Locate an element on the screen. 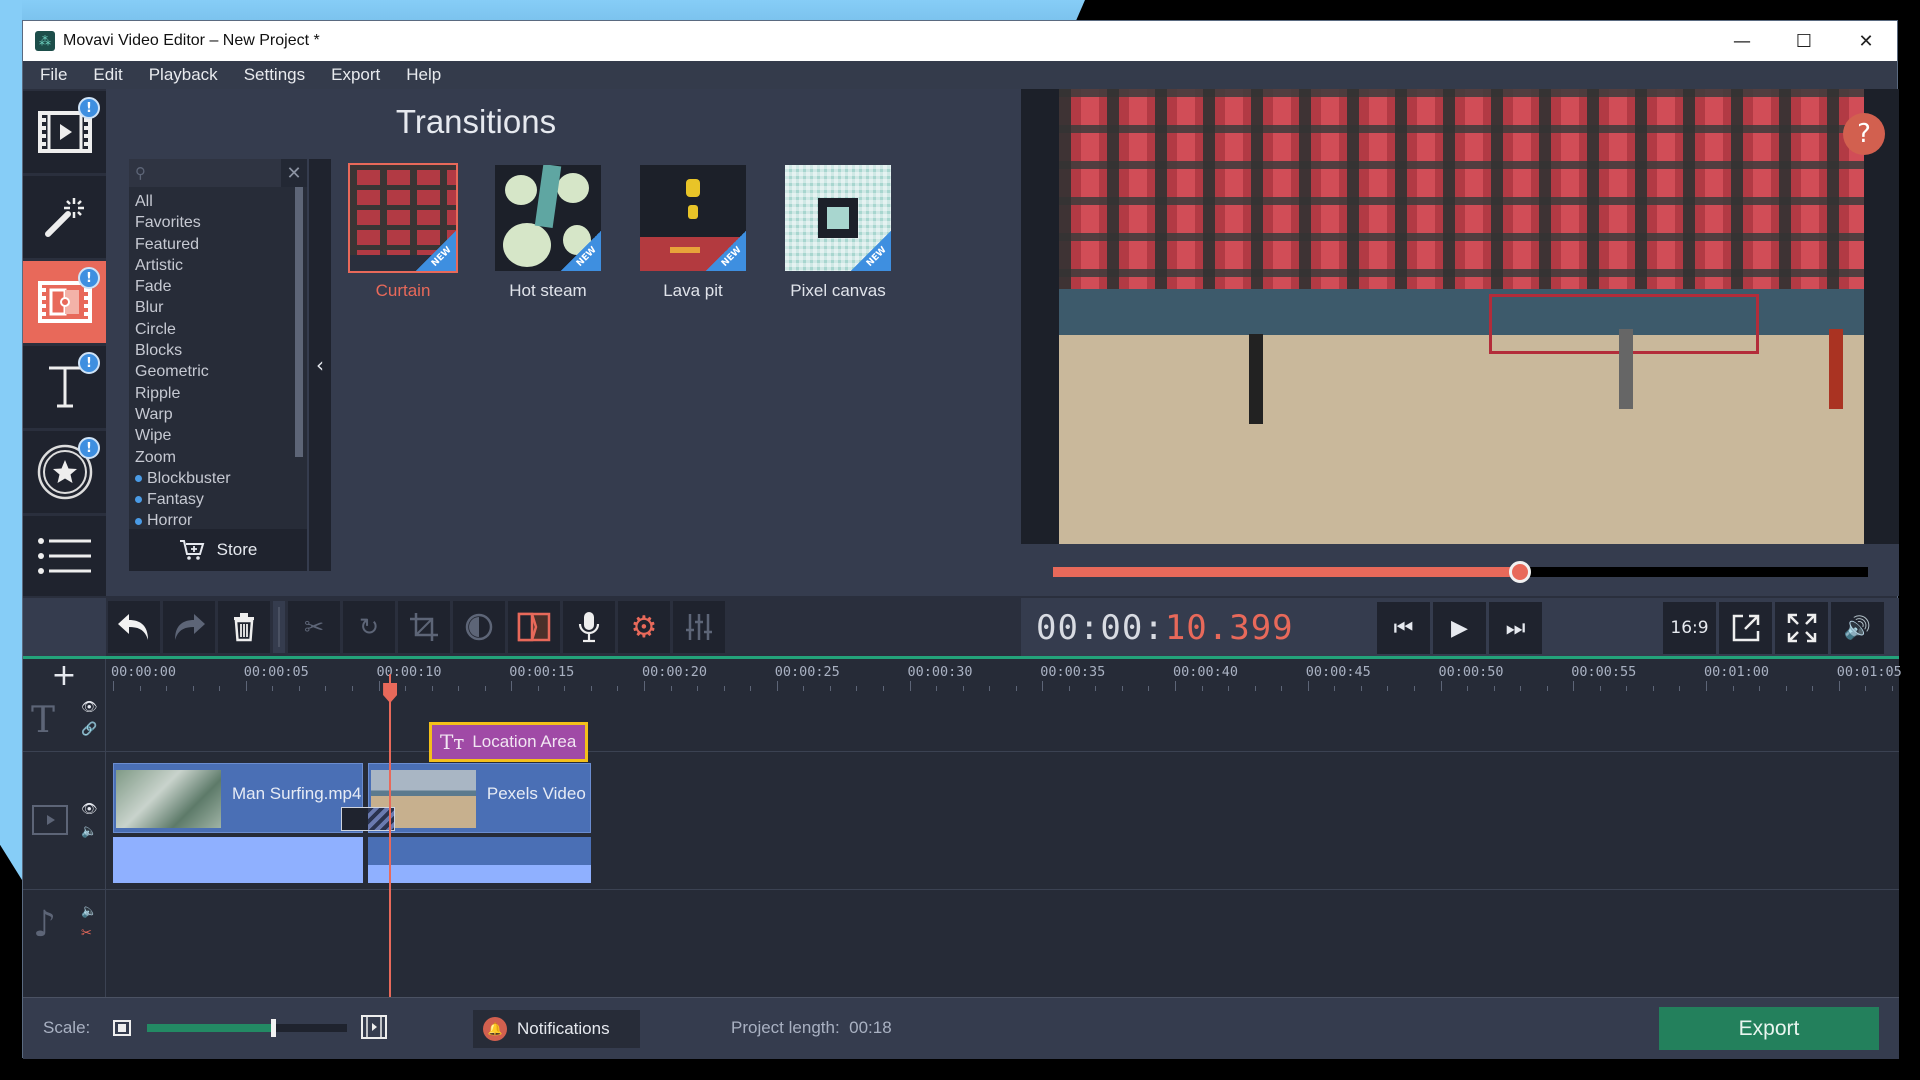 Image resolution: width=1920 pixels, height=1080 pixels. ruler-tick-label: 00:00:50 is located at coordinates (1471, 672).